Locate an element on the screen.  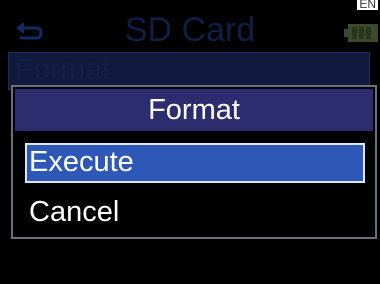
page-title: SD Card is located at coordinates (190, 30).